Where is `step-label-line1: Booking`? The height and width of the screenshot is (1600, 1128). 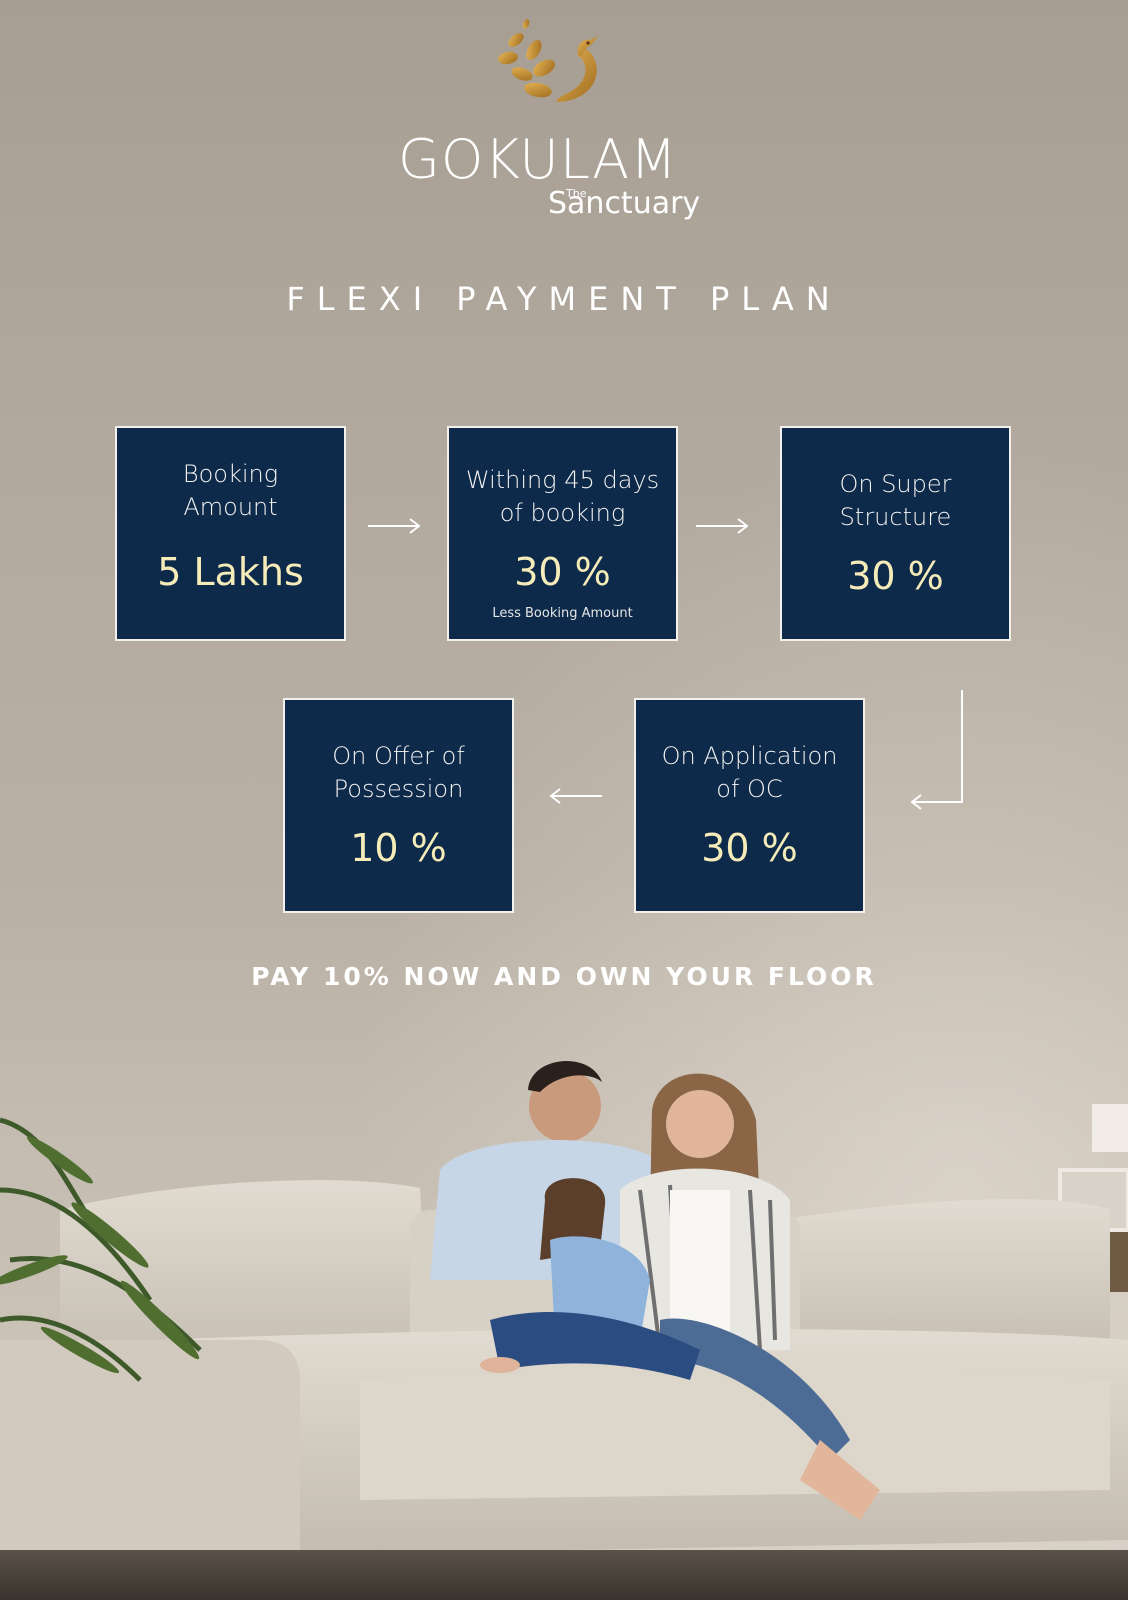
step-label-line1: Booking is located at coordinates (230, 474).